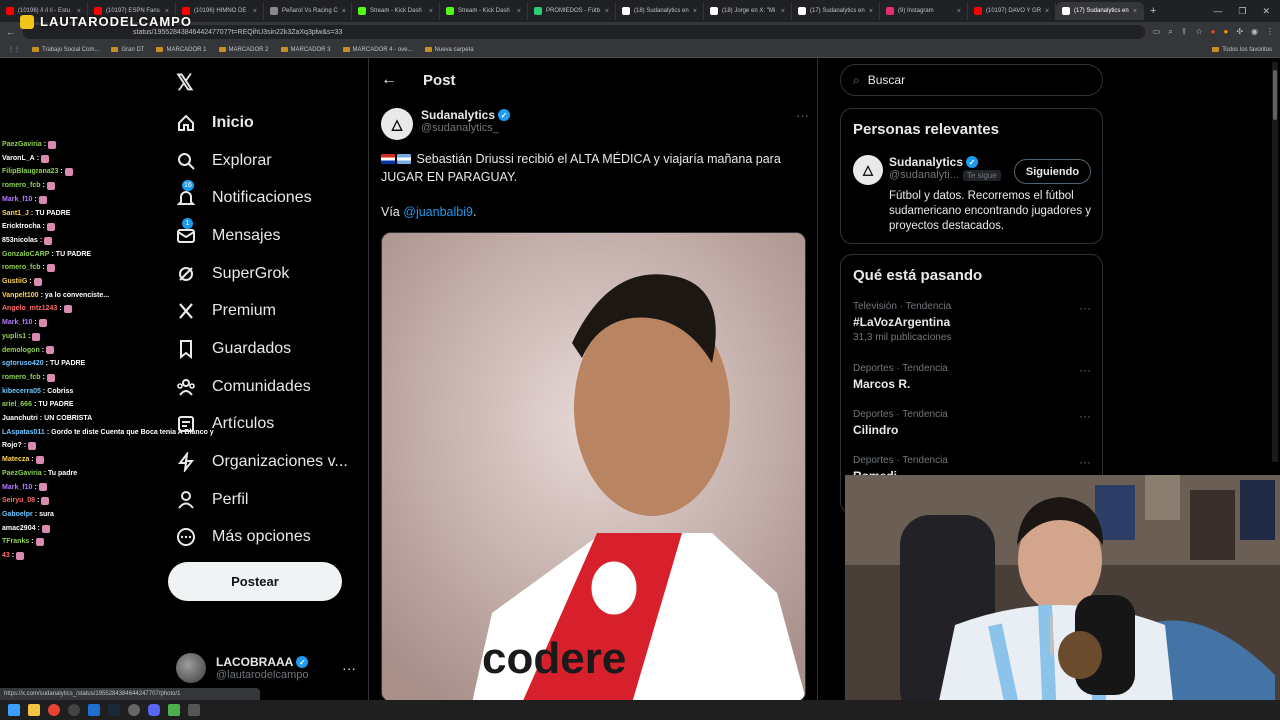  I want to click on back-arrow-icon: ←, so click(389, 80).